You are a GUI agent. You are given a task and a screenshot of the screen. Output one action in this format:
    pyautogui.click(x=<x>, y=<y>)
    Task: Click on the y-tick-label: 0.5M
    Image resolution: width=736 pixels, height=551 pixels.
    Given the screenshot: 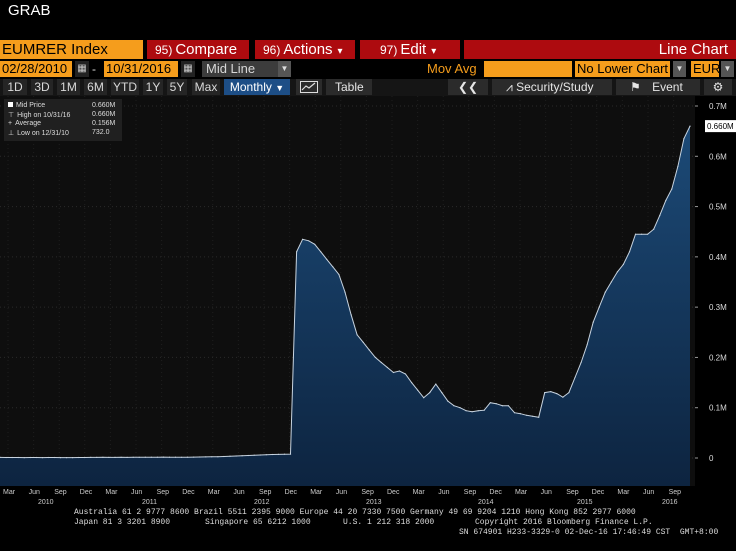 What is the action you would take?
    pyautogui.click(x=718, y=207)
    